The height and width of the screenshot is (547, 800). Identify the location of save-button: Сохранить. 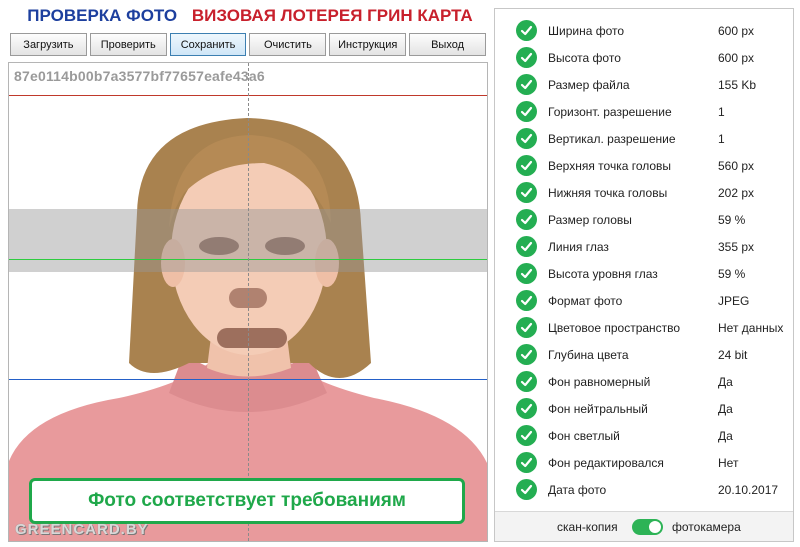
(208, 44).